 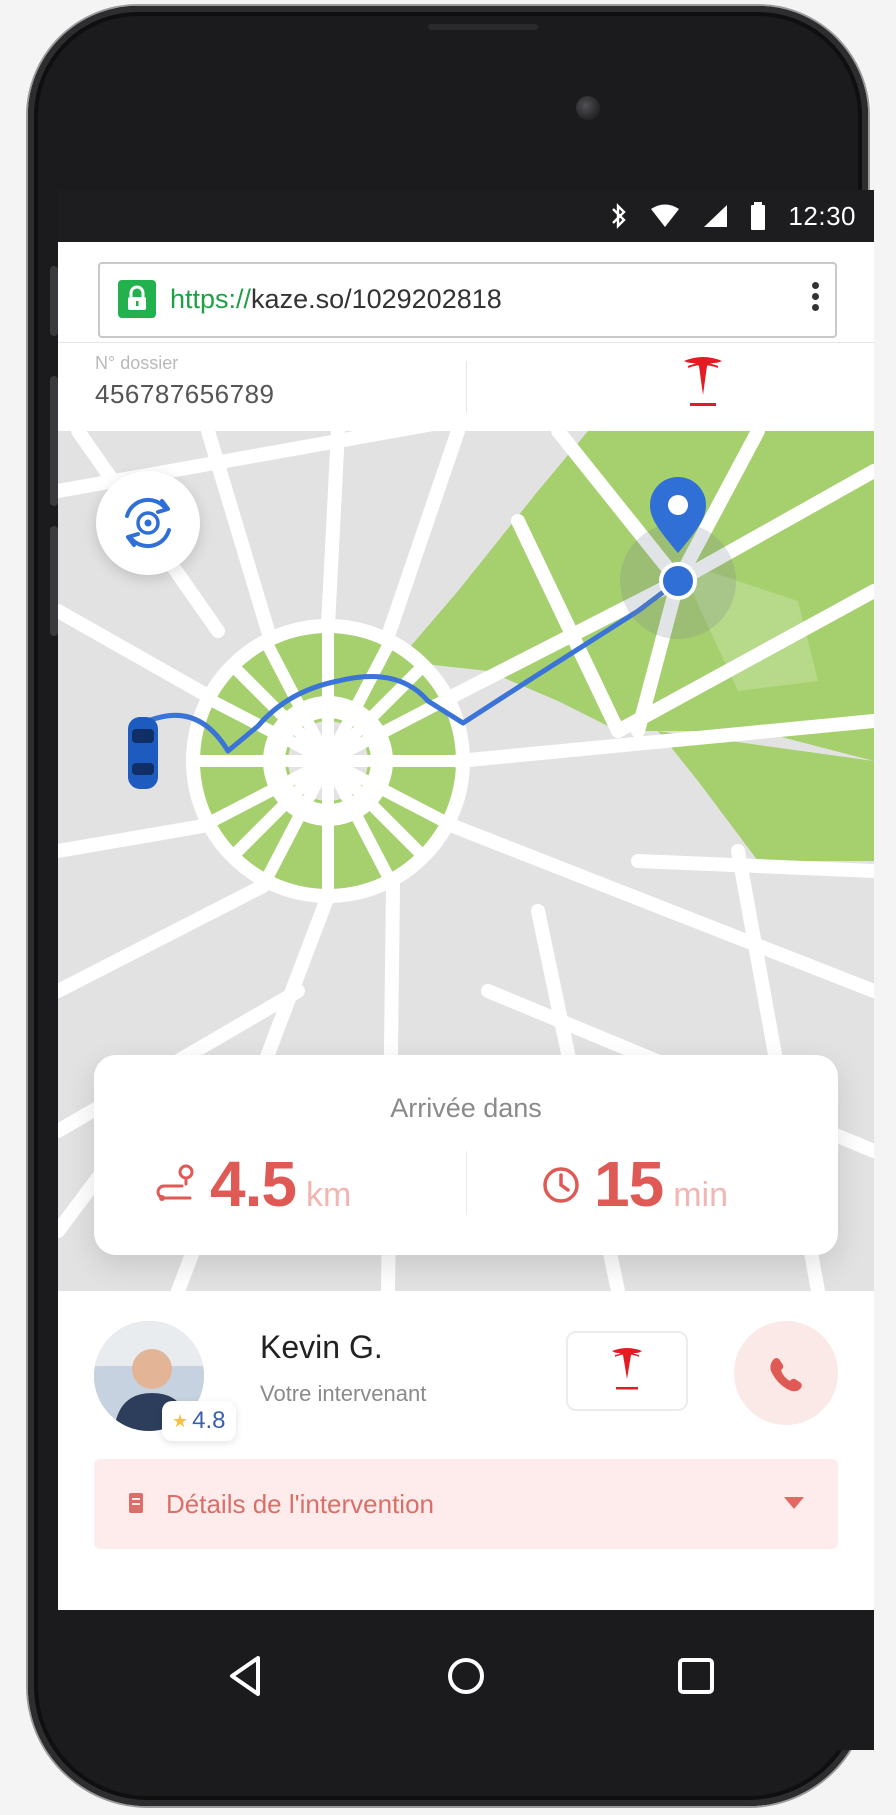 What do you see at coordinates (466, 1676) in the screenshot?
I see `home-icon` at bounding box center [466, 1676].